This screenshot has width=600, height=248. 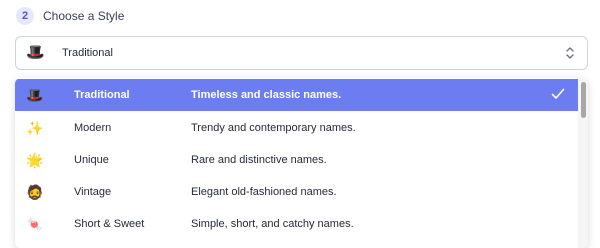 I want to click on scrollbar-thumb, so click(x=583, y=100).